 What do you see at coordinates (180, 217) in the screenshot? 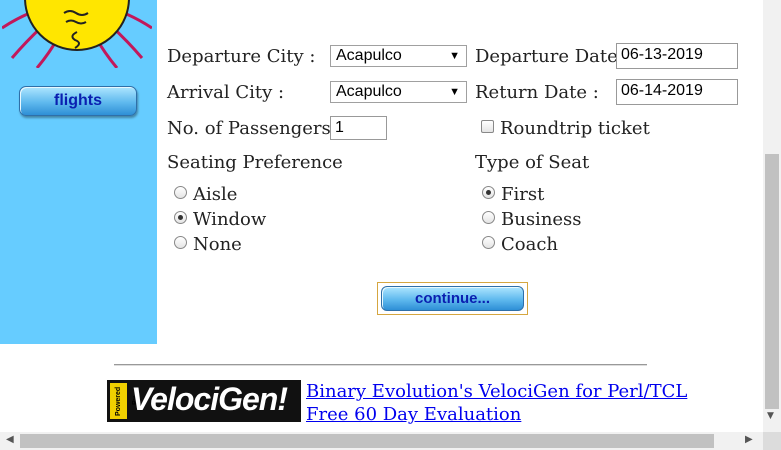
I see `seating-window-radio` at bounding box center [180, 217].